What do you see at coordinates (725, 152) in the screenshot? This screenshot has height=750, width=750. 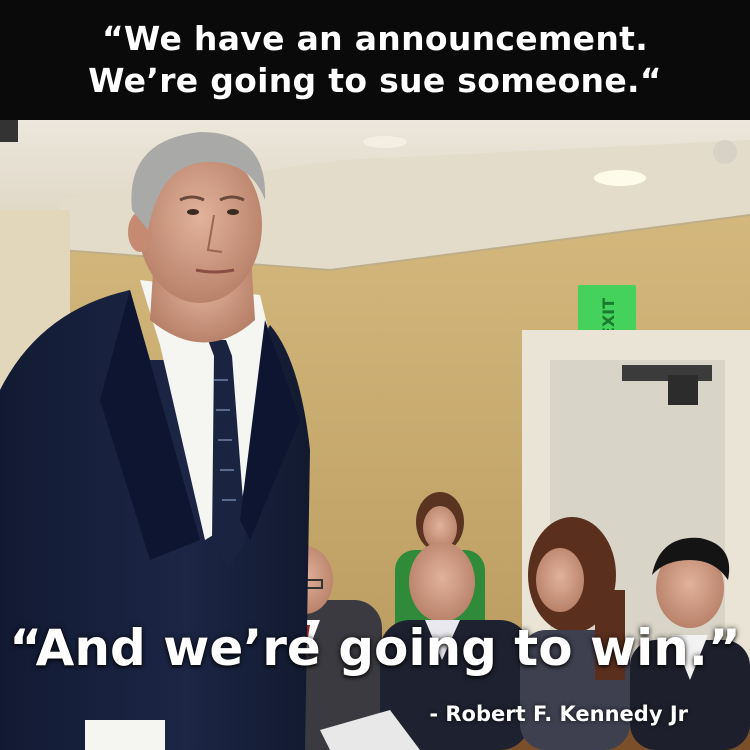 I see `smoke-detector` at bounding box center [725, 152].